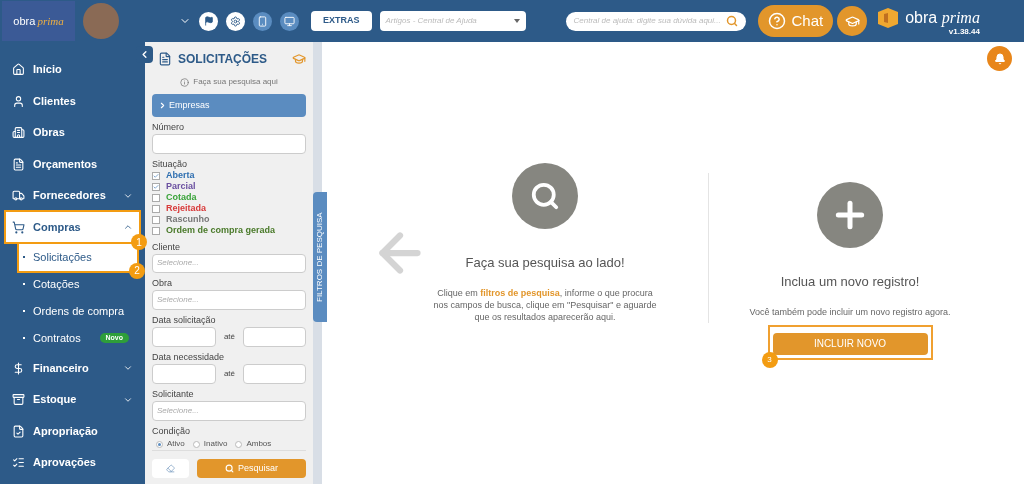 Image resolution: width=1024 pixels, height=484 pixels. Describe the element at coordinates (72, 195) in the screenshot. I see `menu-item: Fornecedores` at that location.